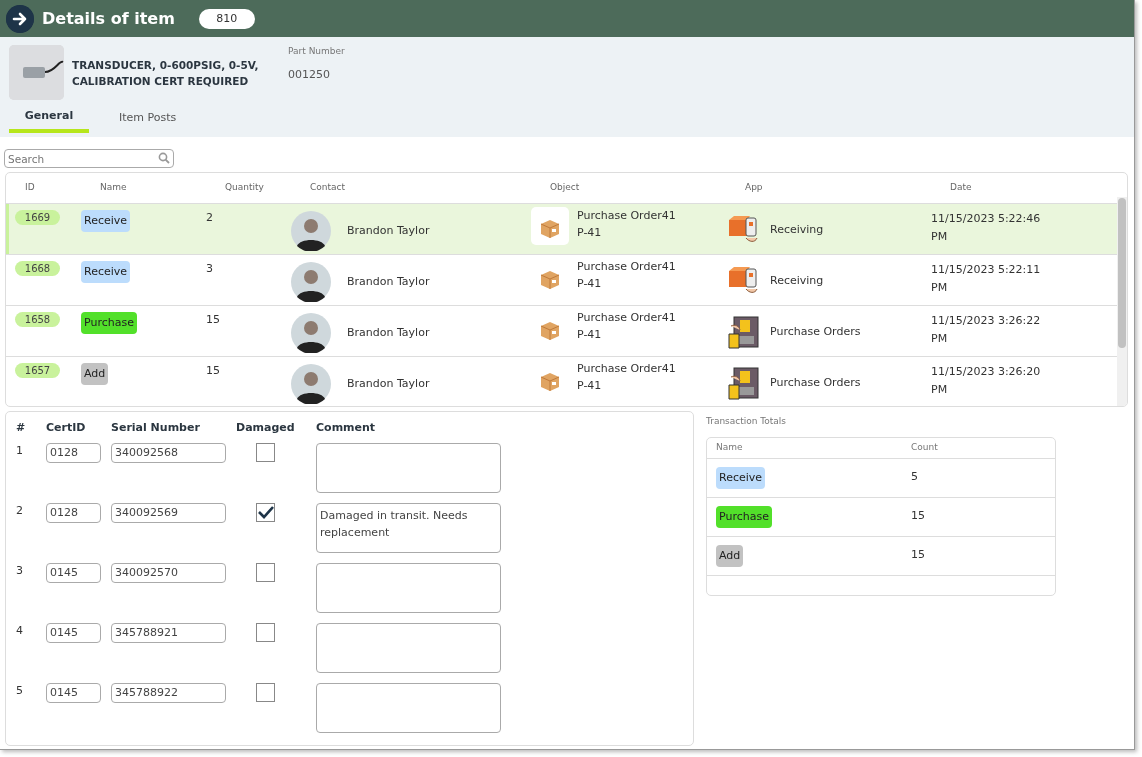 This screenshot has height=757, width=1142. What do you see at coordinates (309, 74) in the screenshot?
I see `part-number: 001250` at bounding box center [309, 74].